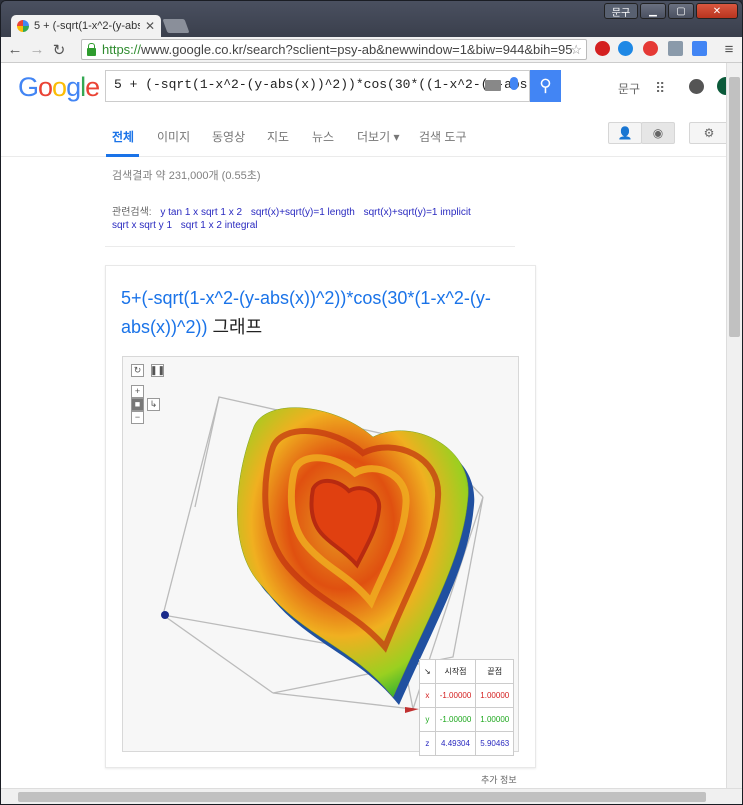  I want to click on lock-icon, so click(91, 49).